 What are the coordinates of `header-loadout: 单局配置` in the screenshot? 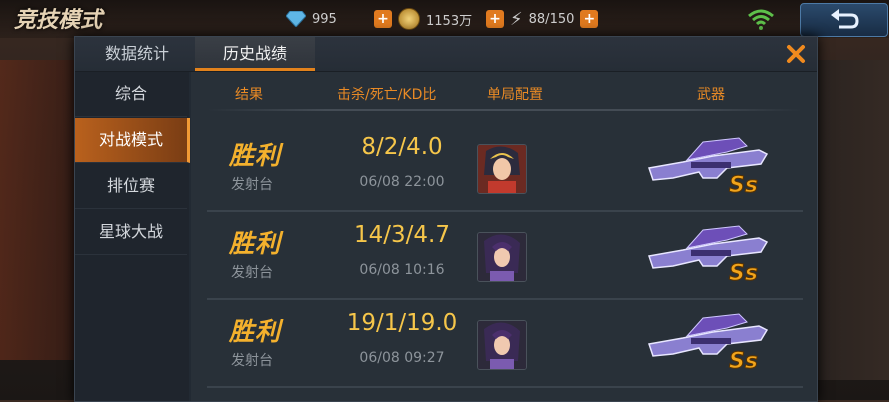 It's located at (515, 95).